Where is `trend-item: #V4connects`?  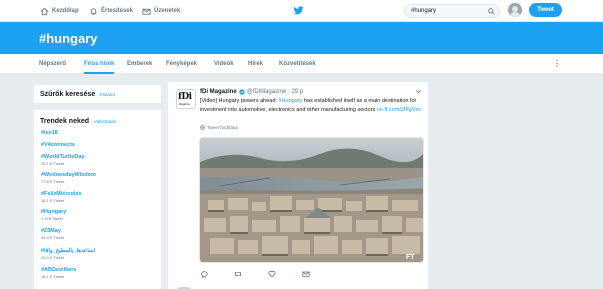 trend-item: #V4connects is located at coordinates (58, 145).